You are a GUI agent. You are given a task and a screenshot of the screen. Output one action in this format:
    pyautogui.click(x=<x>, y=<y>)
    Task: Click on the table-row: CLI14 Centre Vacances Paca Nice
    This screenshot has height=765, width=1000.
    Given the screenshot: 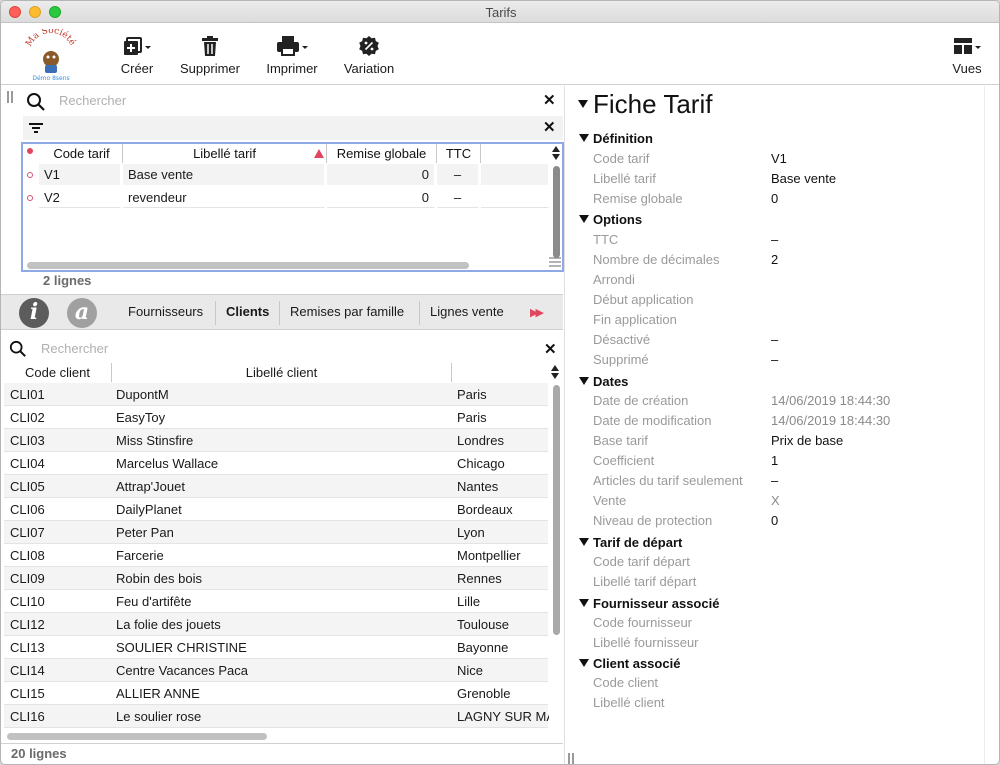 What is the action you would take?
    pyautogui.click(x=276, y=670)
    